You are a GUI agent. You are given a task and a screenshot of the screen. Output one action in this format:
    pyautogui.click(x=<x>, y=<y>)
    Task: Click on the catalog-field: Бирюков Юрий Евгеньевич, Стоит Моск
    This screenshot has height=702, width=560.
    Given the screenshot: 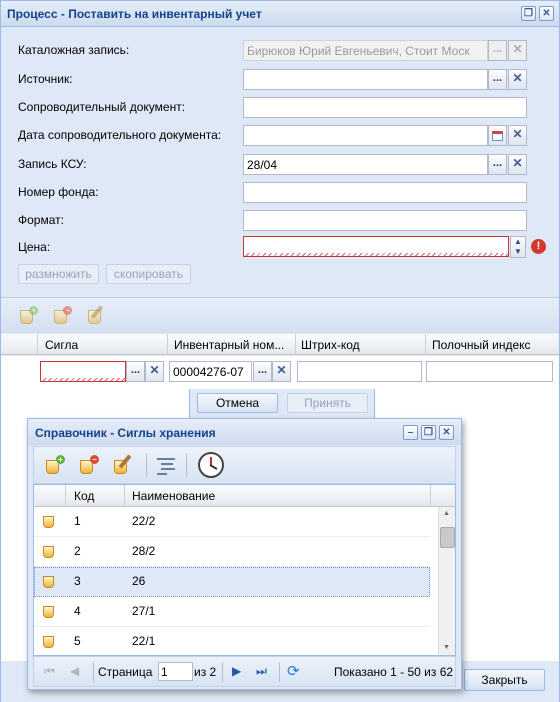 What is the action you would take?
    pyautogui.click(x=365, y=50)
    